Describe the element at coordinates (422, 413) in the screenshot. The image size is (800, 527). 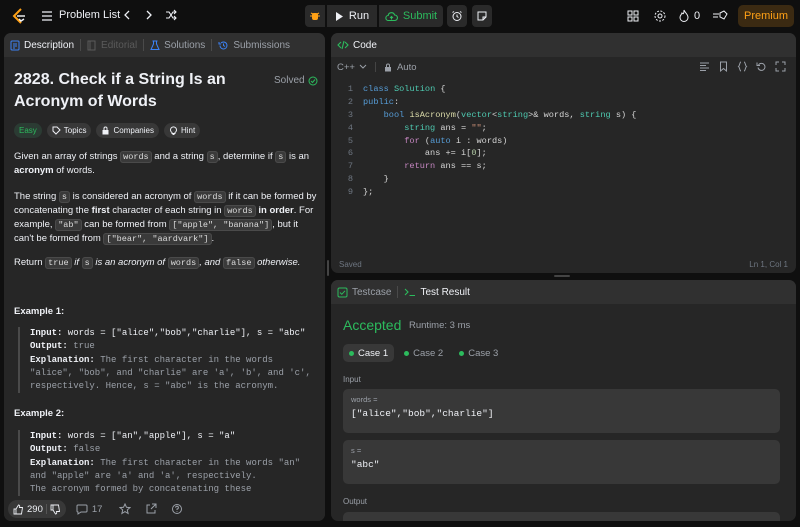
I see `var-value: ["alice","bob","charlie"]` at that location.